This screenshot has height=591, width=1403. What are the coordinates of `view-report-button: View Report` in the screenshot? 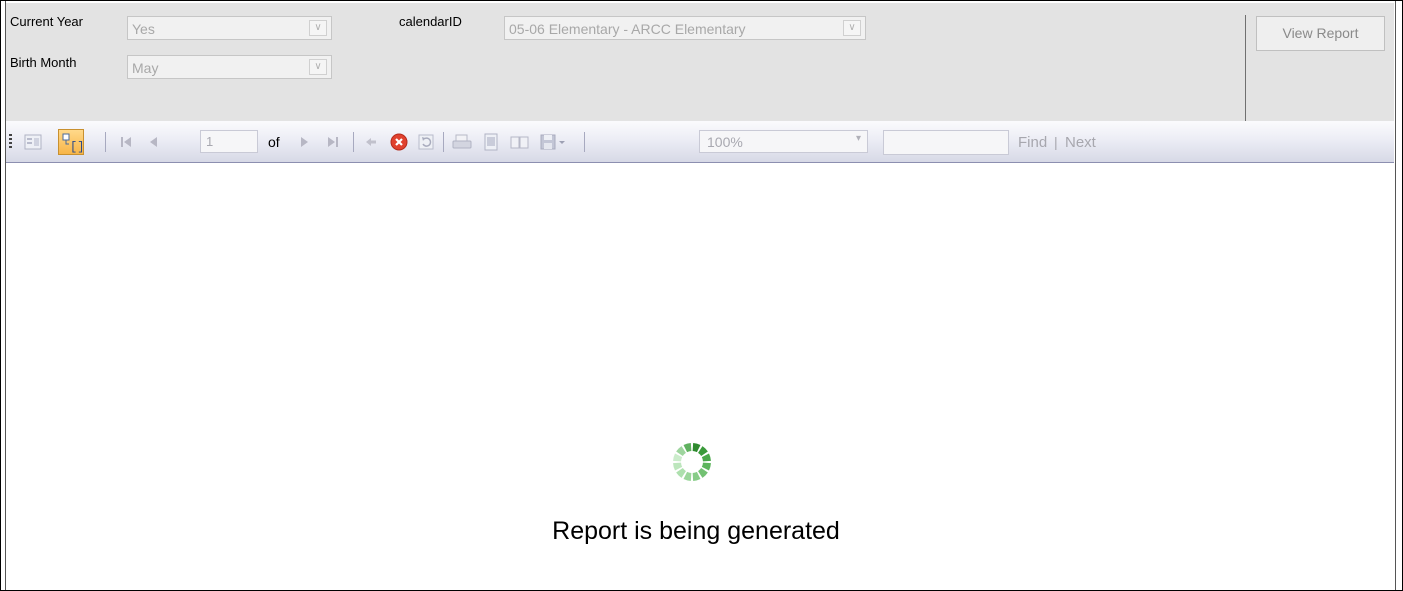 It's located at (1320, 33).